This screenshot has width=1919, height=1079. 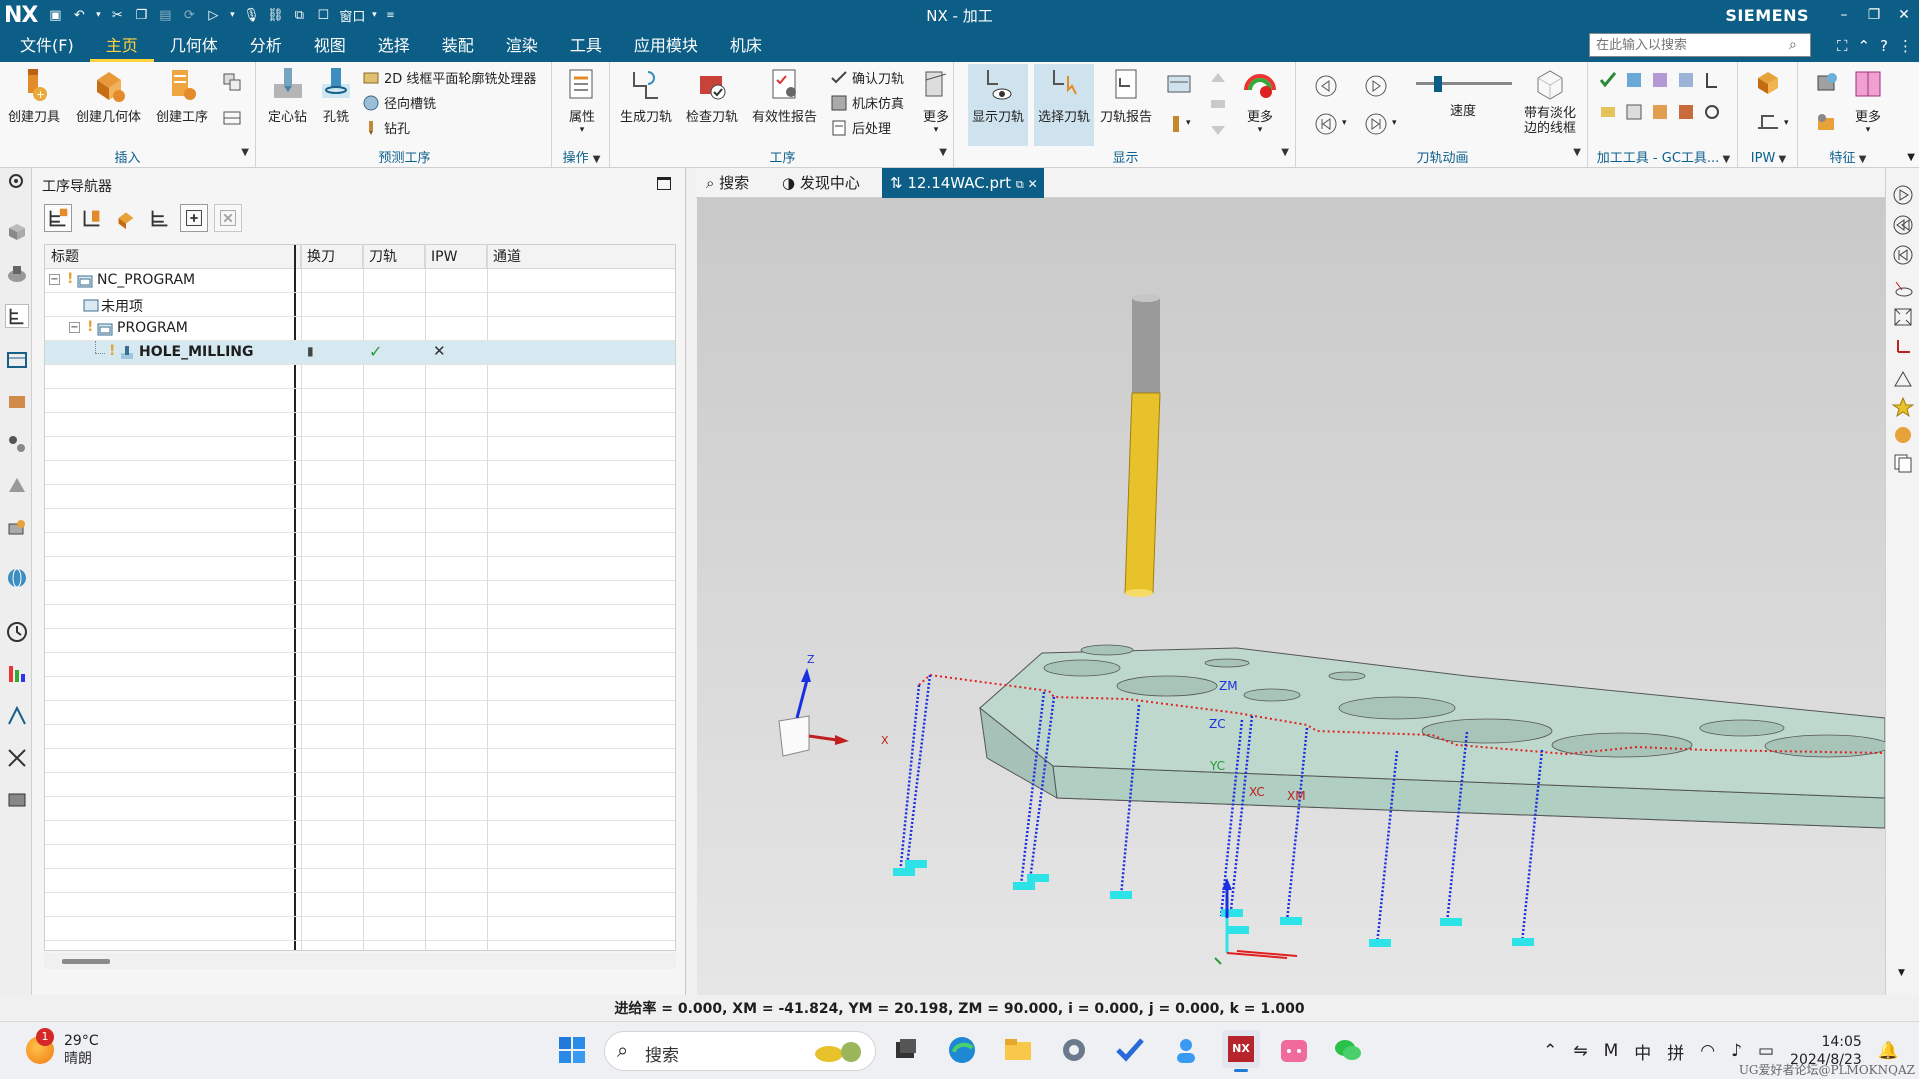 What do you see at coordinates (182, 95) in the screenshot?
I see `create-operation-button: 创建工序` at bounding box center [182, 95].